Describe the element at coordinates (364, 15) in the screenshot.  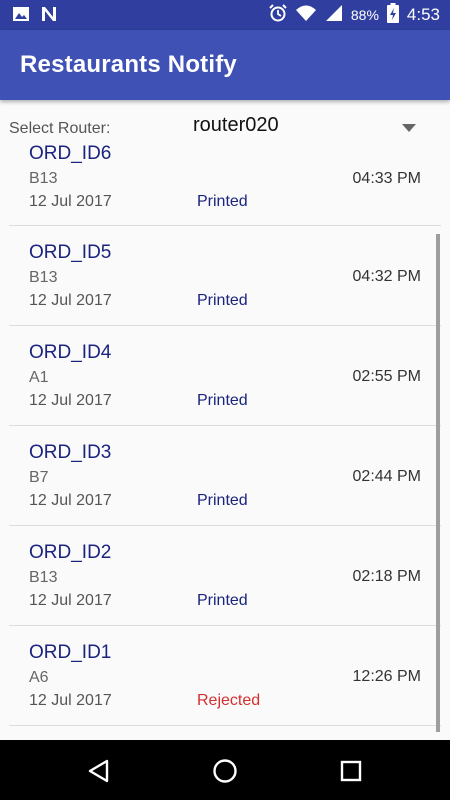
I see `battery-percentage: 88%` at that location.